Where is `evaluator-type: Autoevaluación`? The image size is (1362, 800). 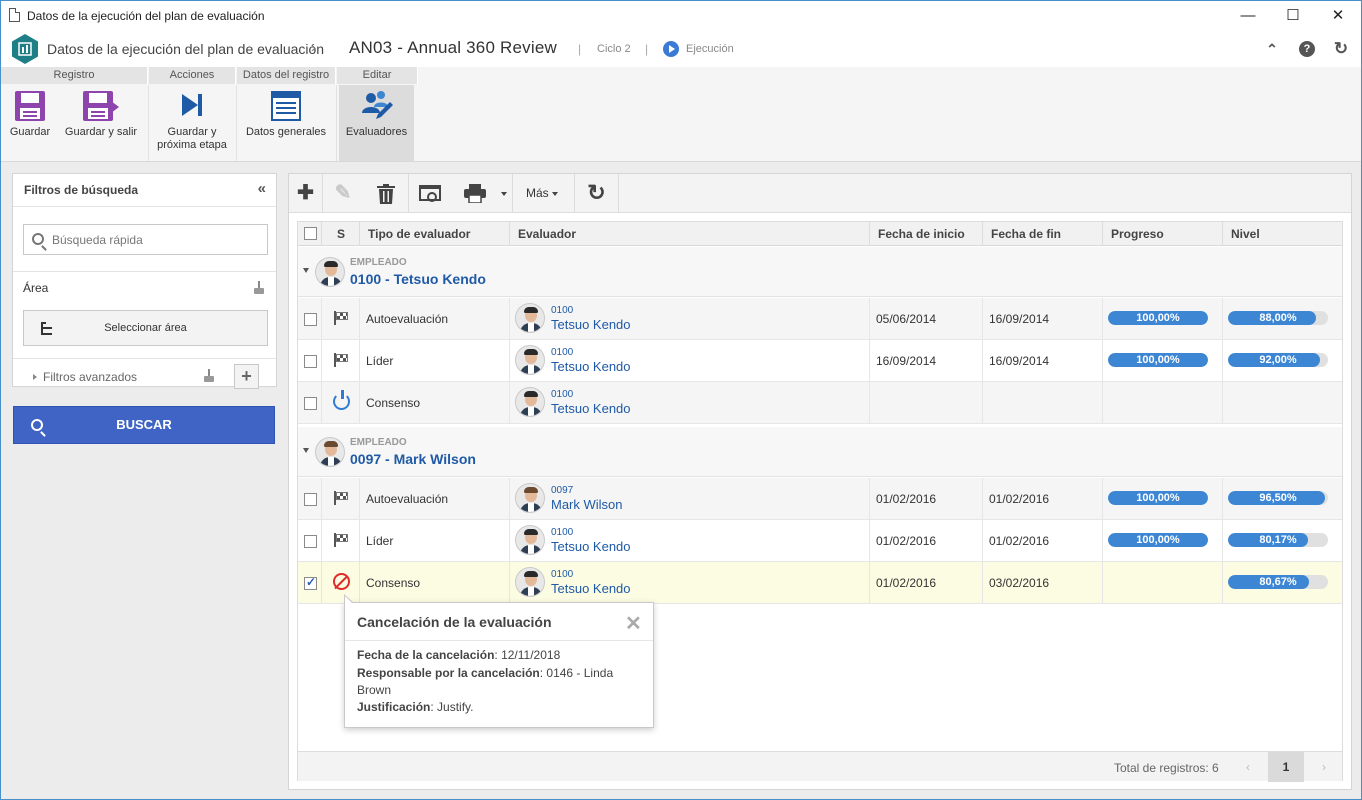 evaluator-type: Autoevaluación is located at coordinates (407, 499).